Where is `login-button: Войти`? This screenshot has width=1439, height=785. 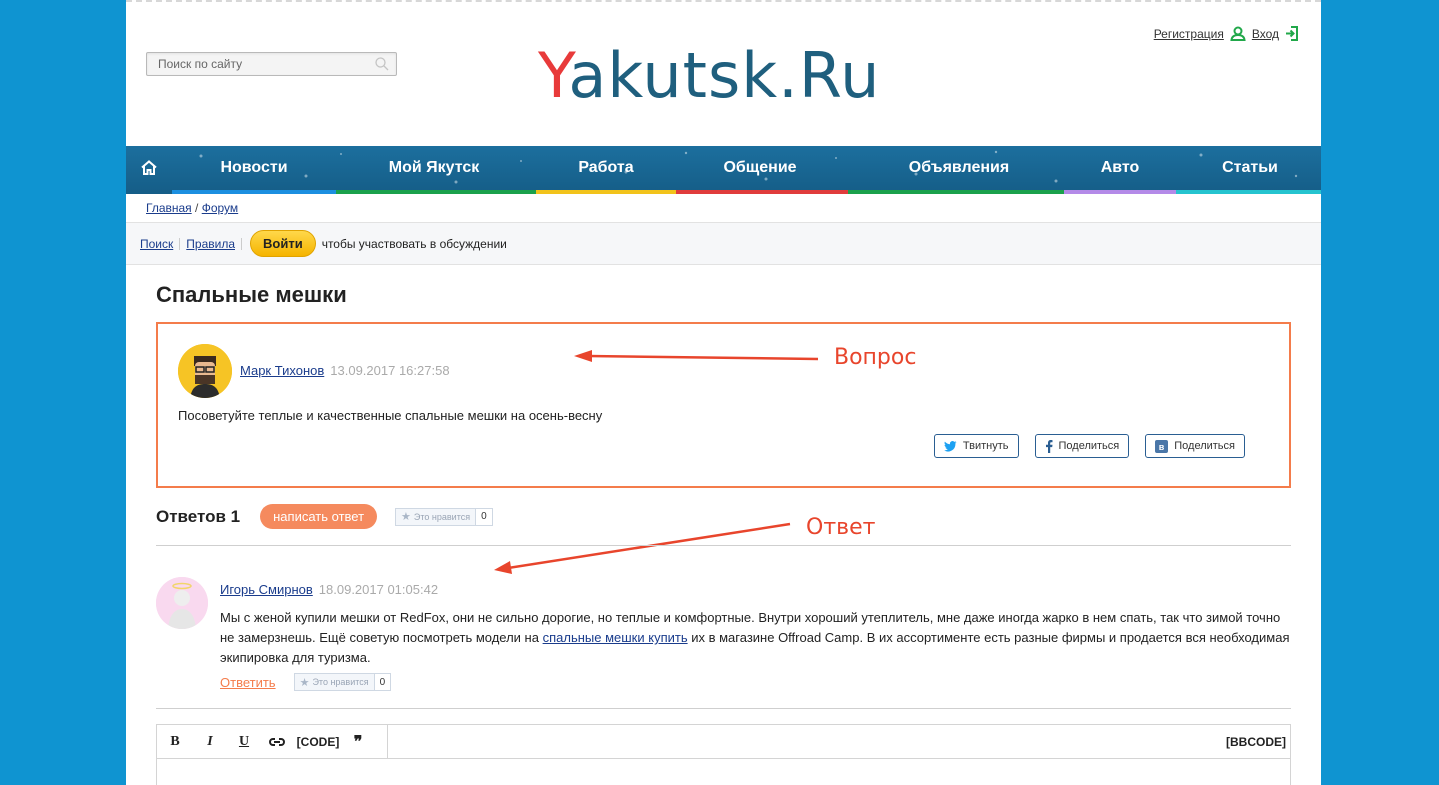 login-button: Войти is located at coordinates (283, 243).